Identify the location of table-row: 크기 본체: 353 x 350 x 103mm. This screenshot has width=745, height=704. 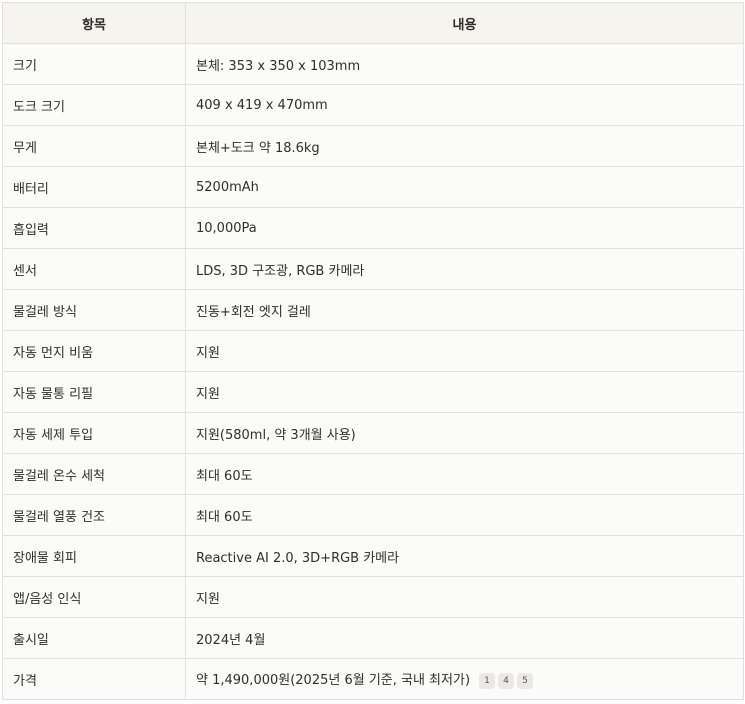
(373, 64).